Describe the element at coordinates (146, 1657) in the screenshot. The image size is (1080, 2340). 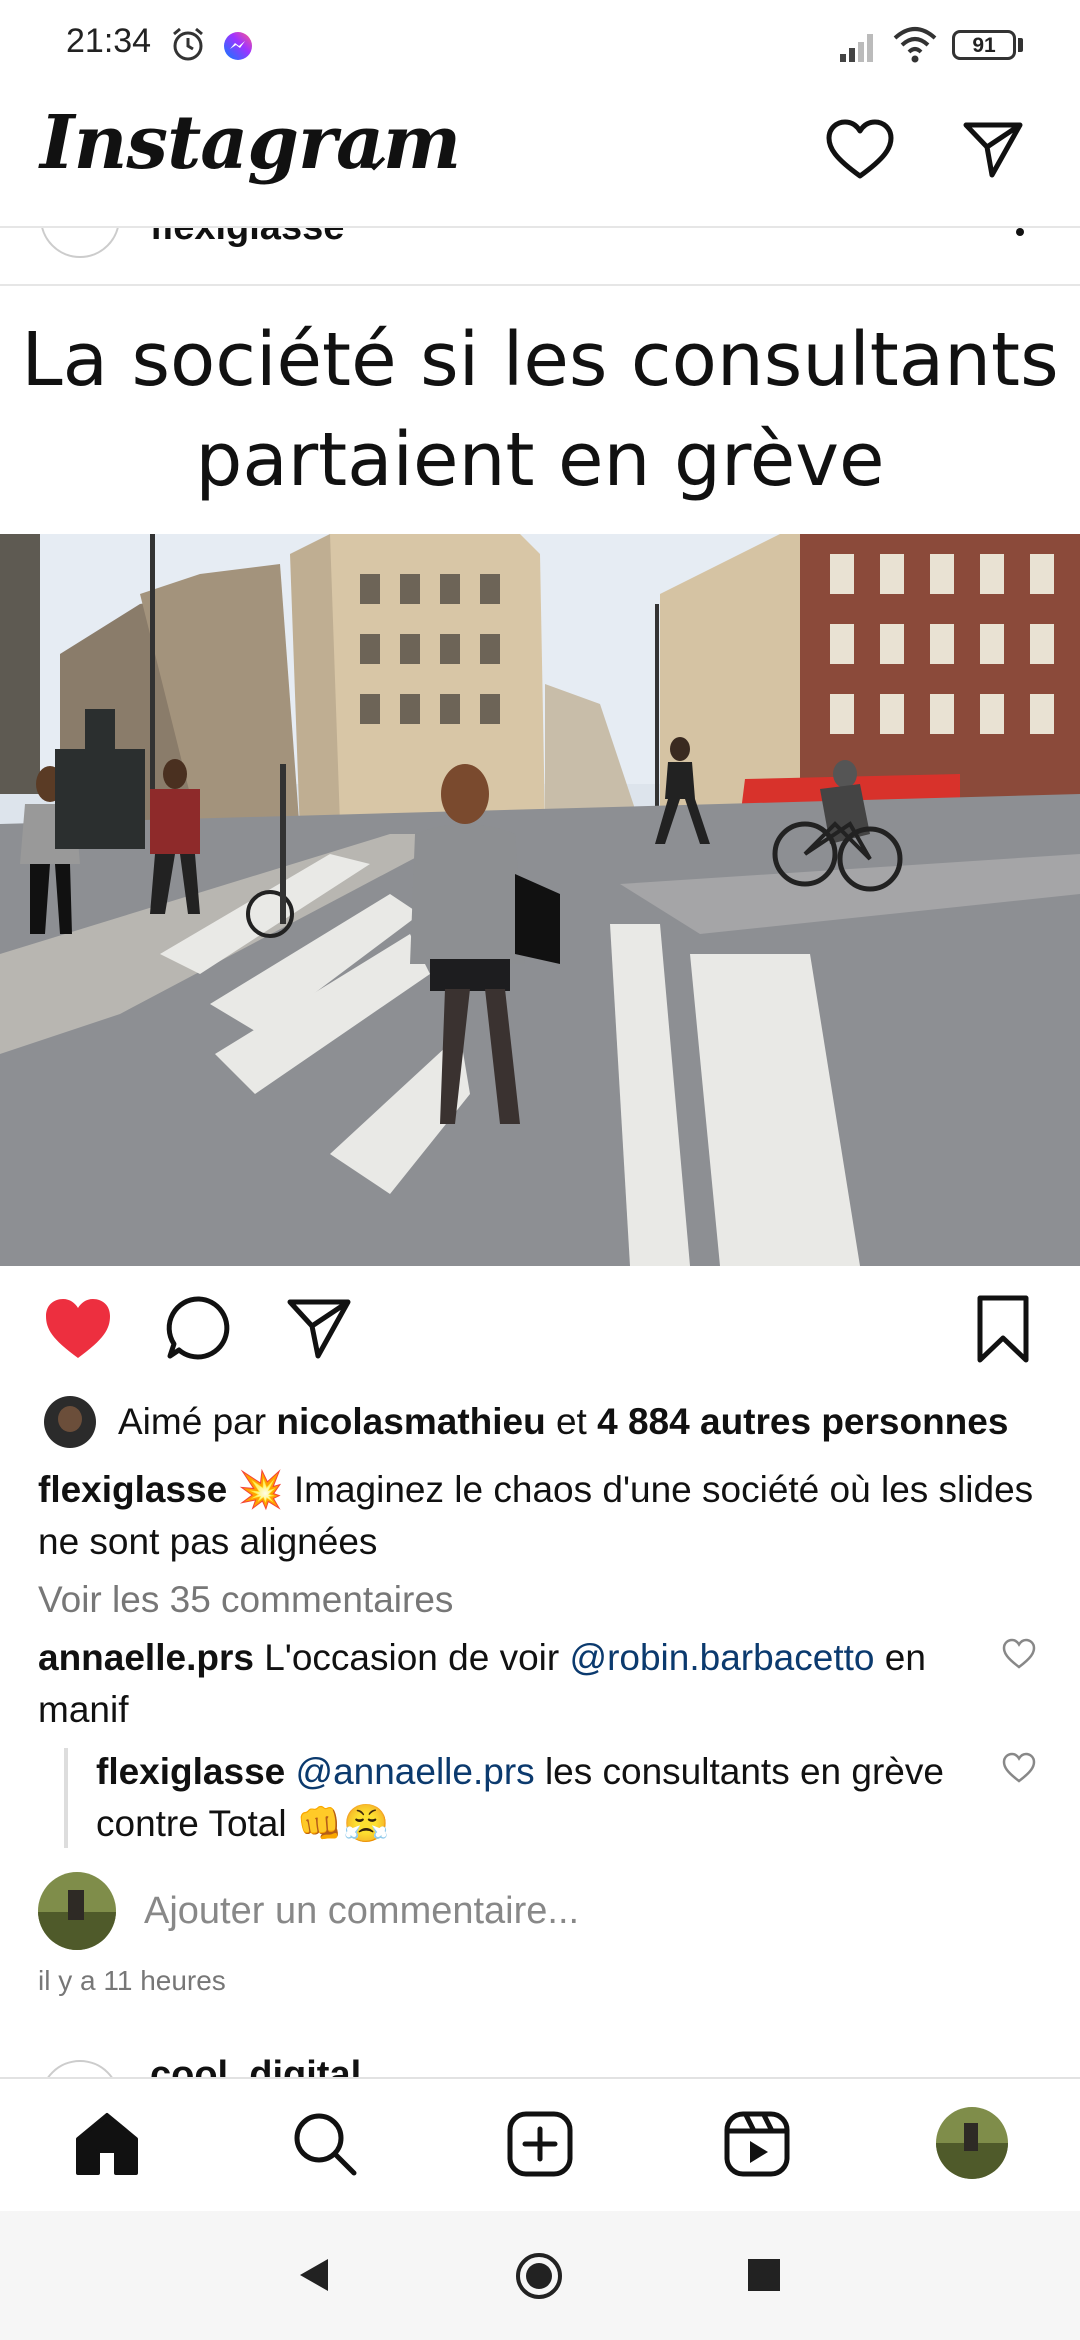
I see `comment-author: annaelle.prs` at that location.